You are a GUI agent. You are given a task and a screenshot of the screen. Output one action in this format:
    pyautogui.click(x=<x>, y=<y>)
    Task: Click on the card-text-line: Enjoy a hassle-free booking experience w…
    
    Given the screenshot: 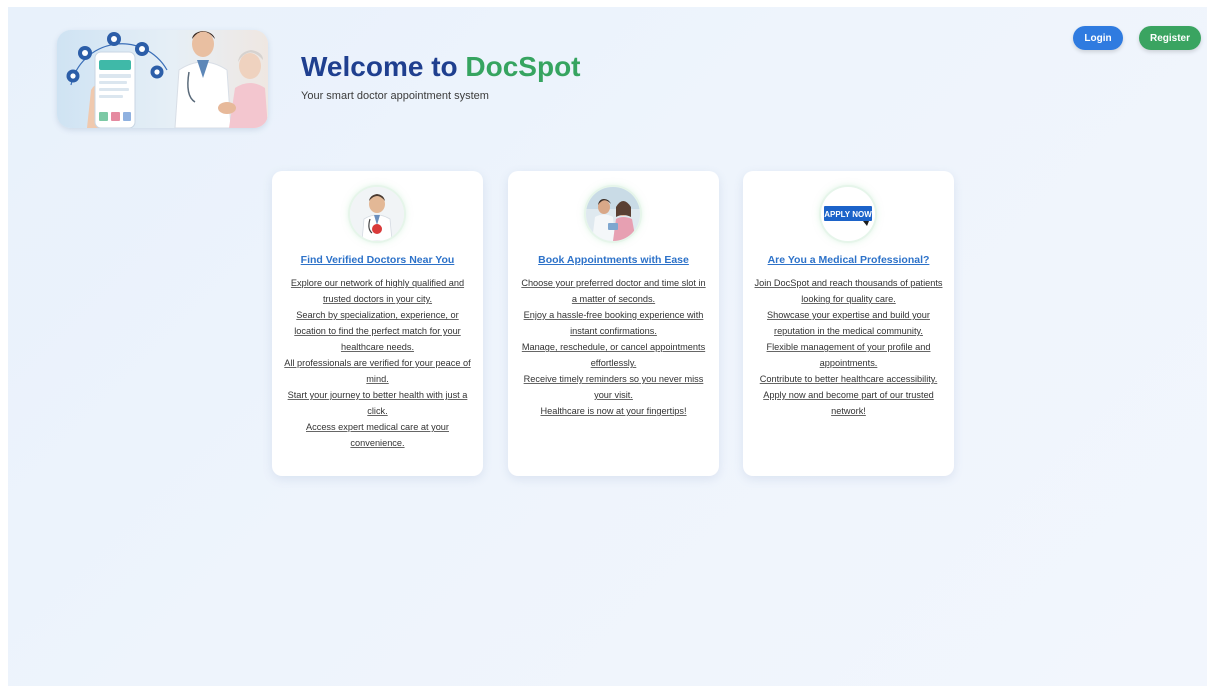 What is the action you would take?
    pyautogui.click(x=613, y=323)
    